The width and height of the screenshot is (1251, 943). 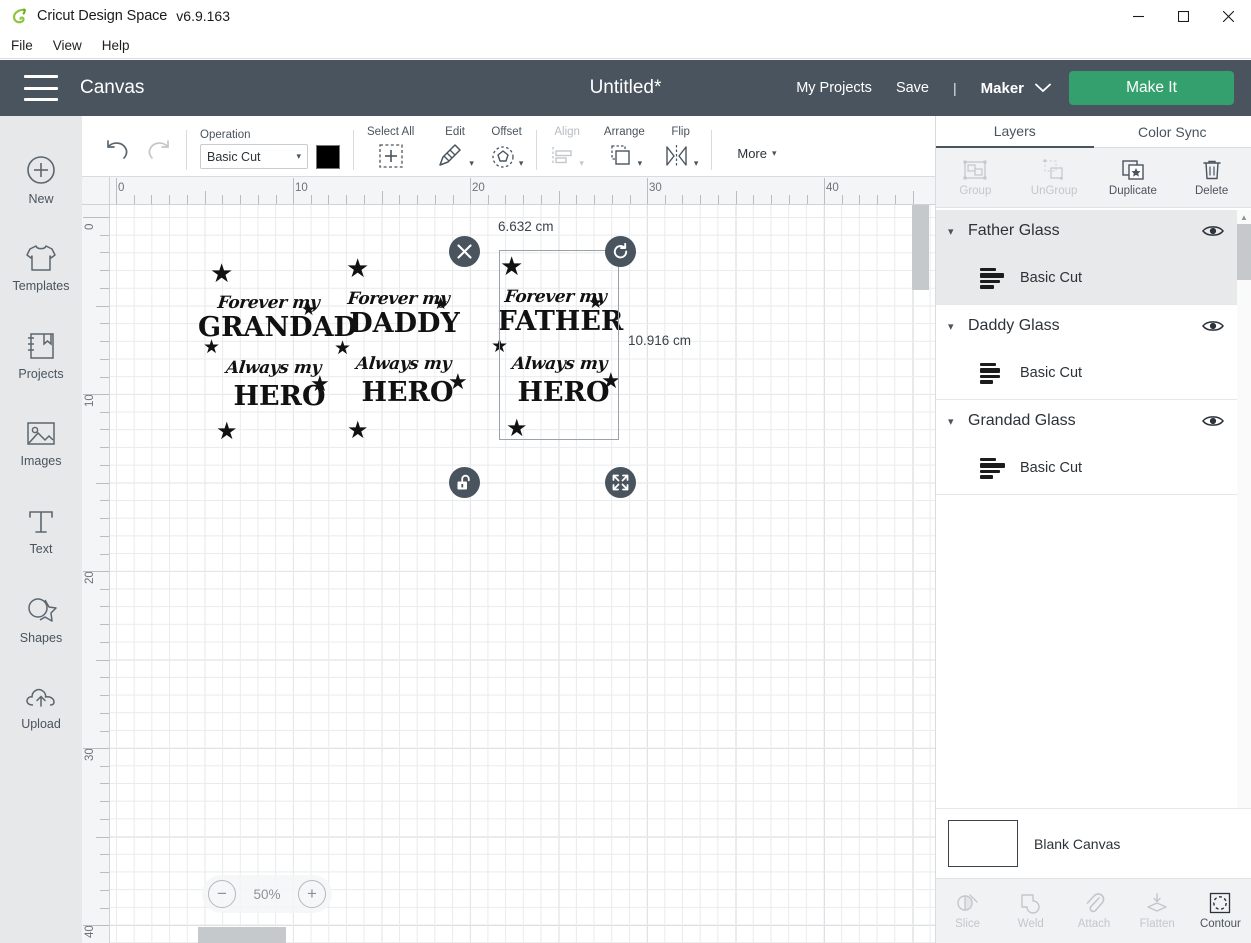 I want to click on canvas-horizontal-scrollbar-thumb, so click(x=242, y=935).